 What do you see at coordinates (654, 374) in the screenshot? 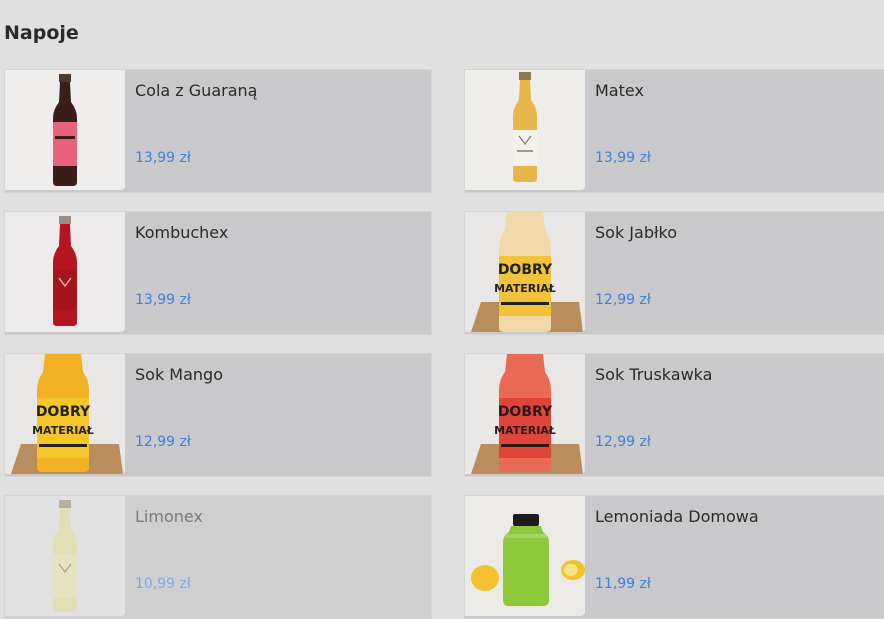
I see `product-name: Sok Truskawka` at bounding box center [654, 374].